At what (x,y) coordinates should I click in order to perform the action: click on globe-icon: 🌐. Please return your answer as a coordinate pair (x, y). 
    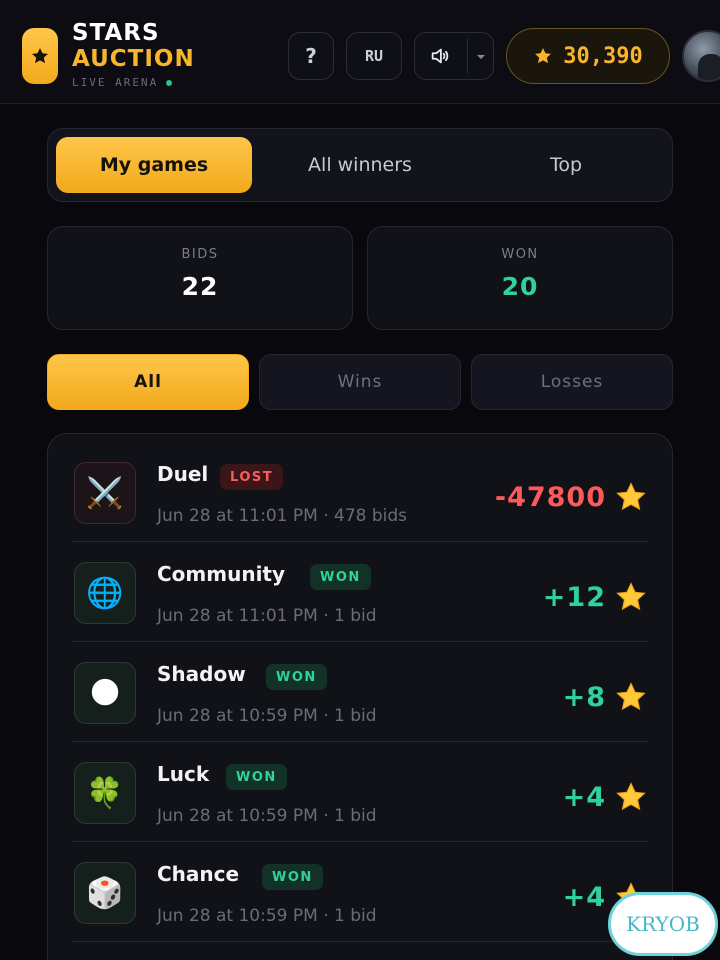
    Looking at the image, I should click on (105, 593).